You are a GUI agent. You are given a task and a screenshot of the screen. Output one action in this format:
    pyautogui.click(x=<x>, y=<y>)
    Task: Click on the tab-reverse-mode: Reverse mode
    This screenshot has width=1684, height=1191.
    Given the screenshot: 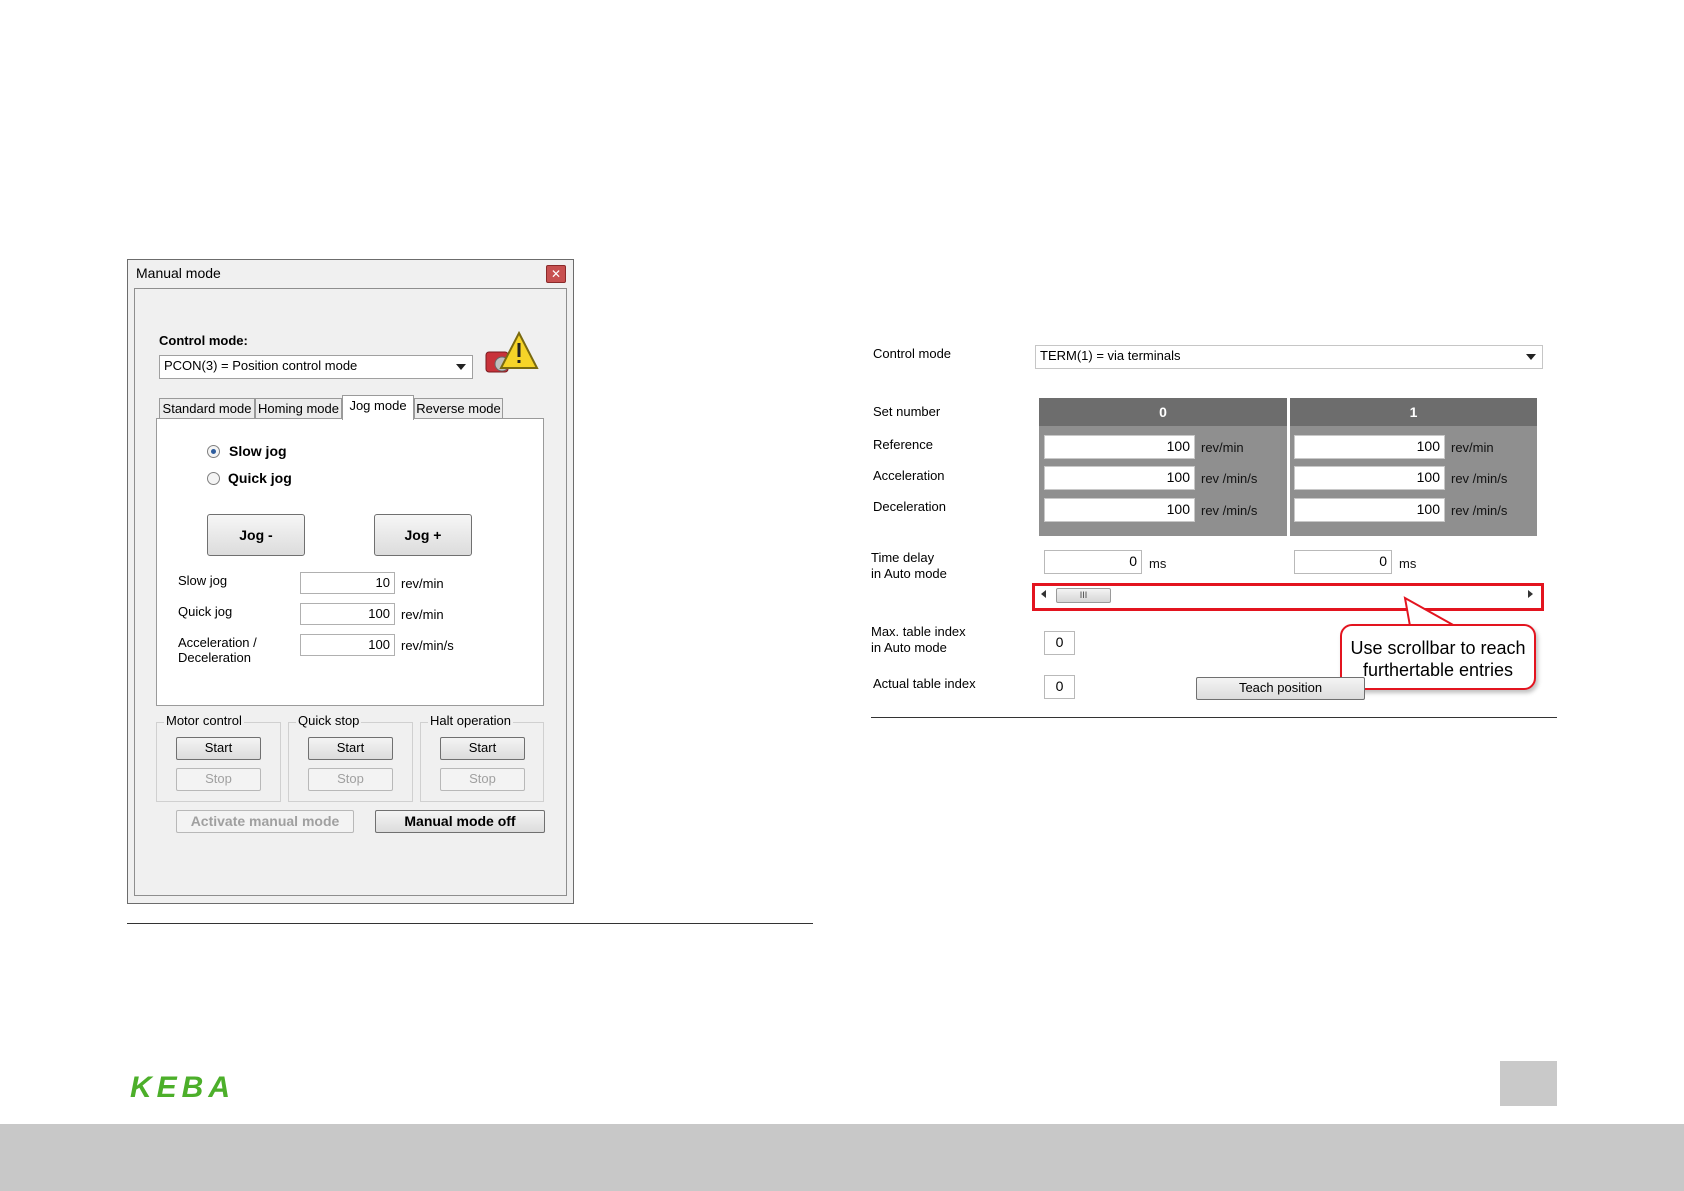 What is the action you would take?
    pyautogui.click(x=458, y=408)
    